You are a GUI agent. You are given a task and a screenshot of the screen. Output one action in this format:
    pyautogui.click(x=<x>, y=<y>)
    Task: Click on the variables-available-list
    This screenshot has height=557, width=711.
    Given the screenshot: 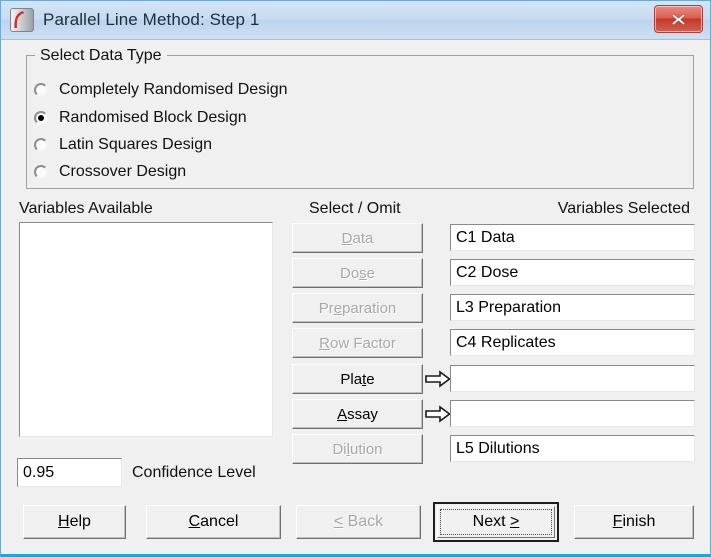 What is the action you would take?
    pyautogui.click(x=146, y=329)
    